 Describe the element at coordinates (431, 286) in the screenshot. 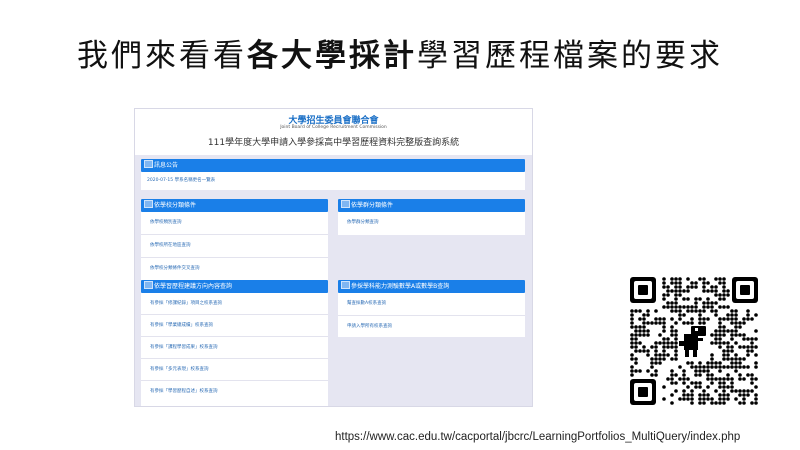

I see `math-panel-header: 參採學科能力測驗數學A或數學B查詢` at that location.